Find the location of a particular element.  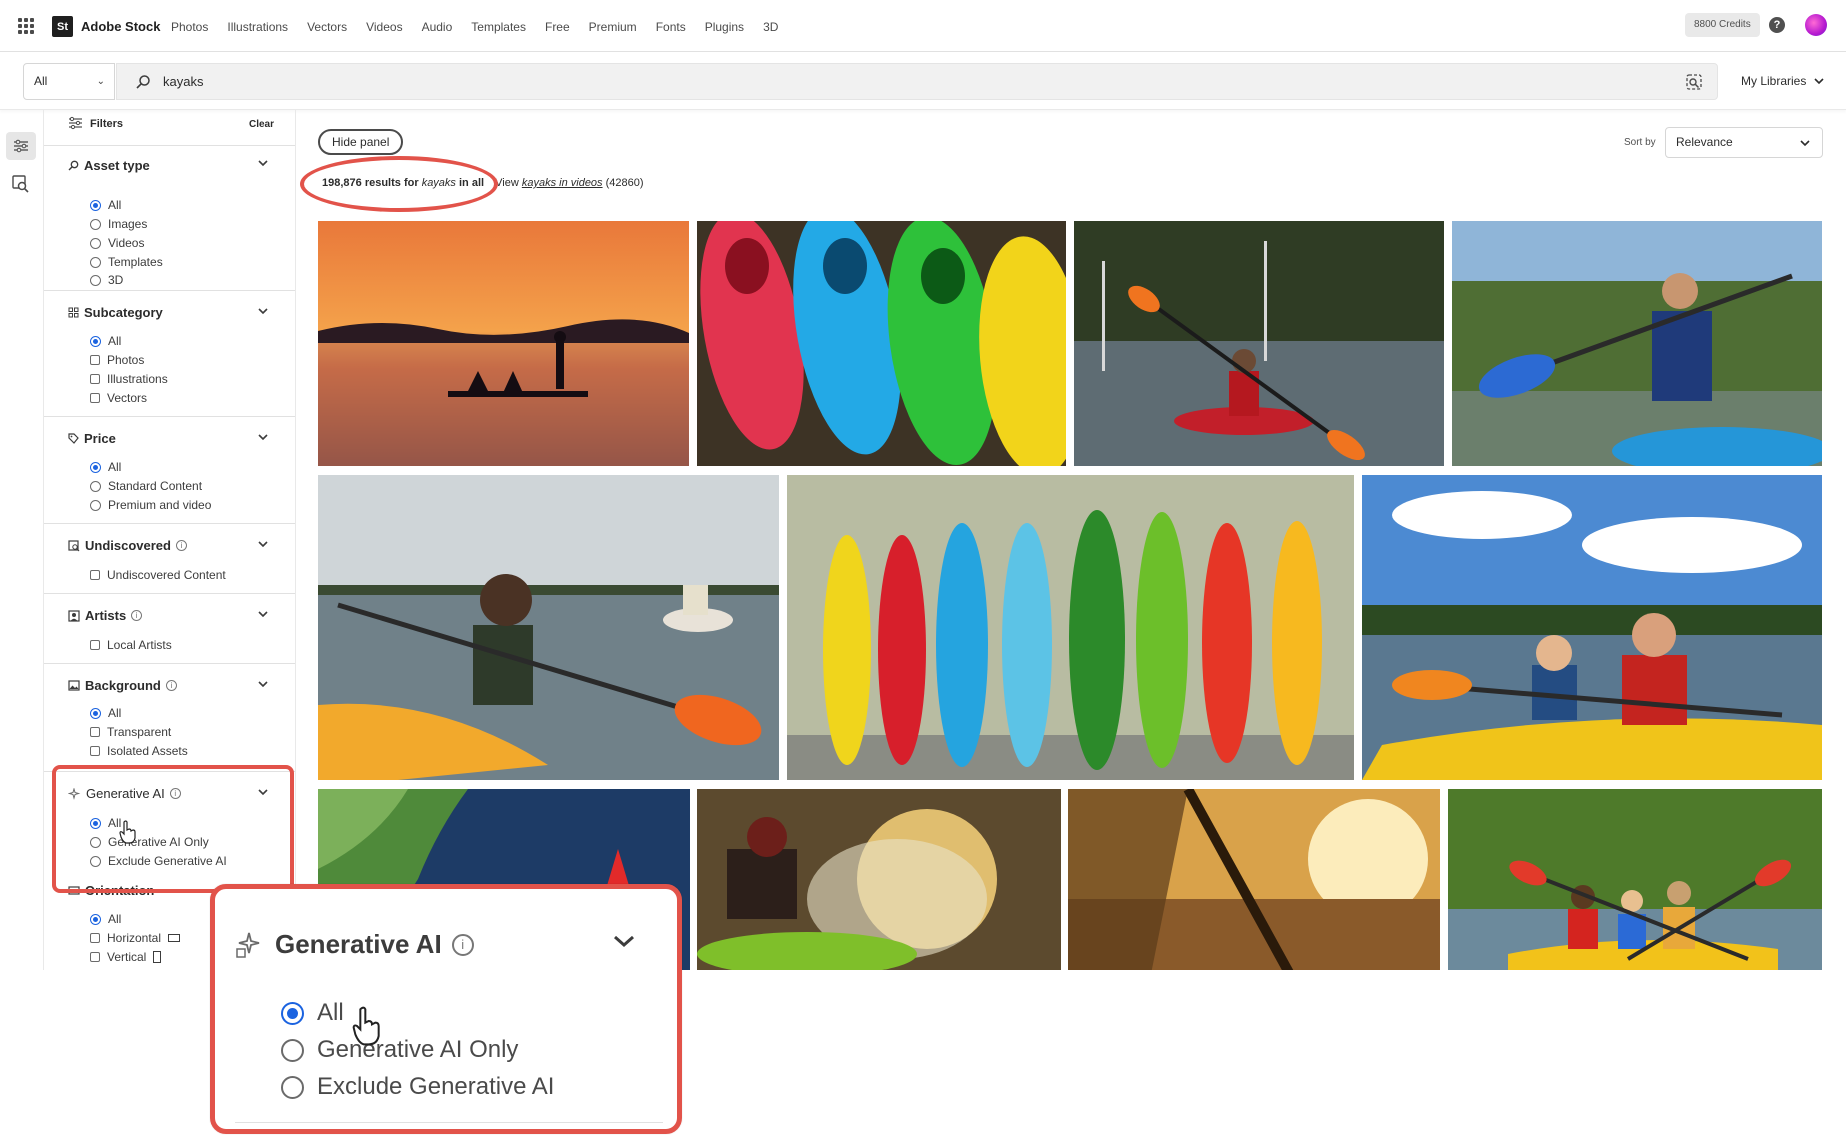

image-man-blue-paddle is located at coordinates (1637, 343).